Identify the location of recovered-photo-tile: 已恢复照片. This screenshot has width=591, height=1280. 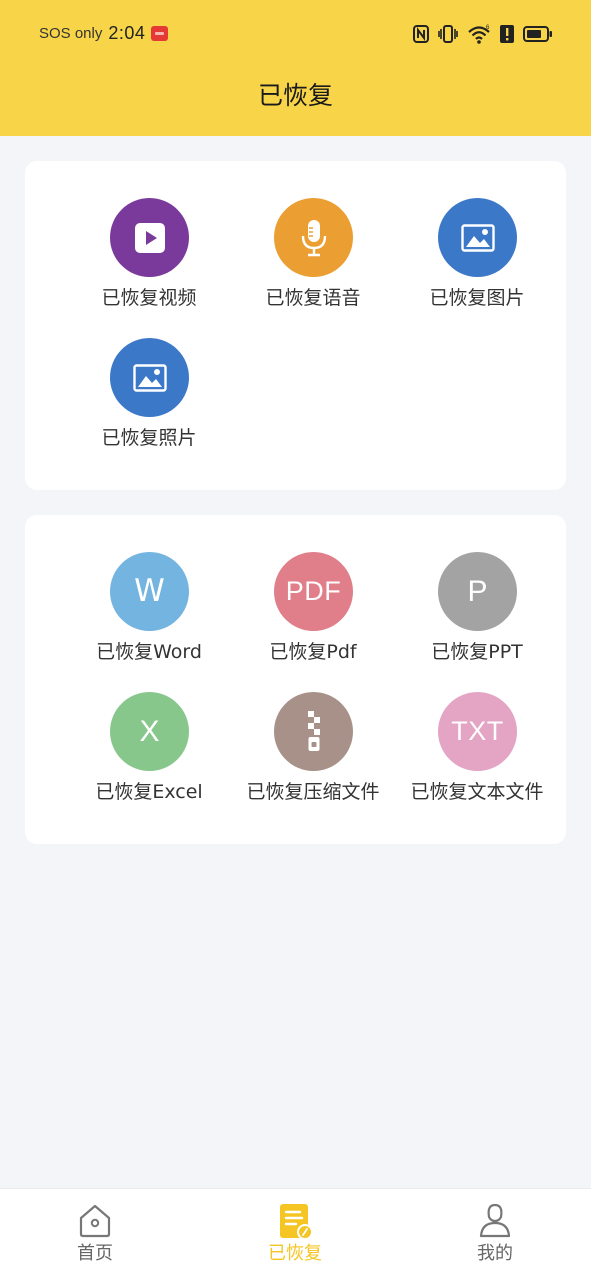
(149, 398).